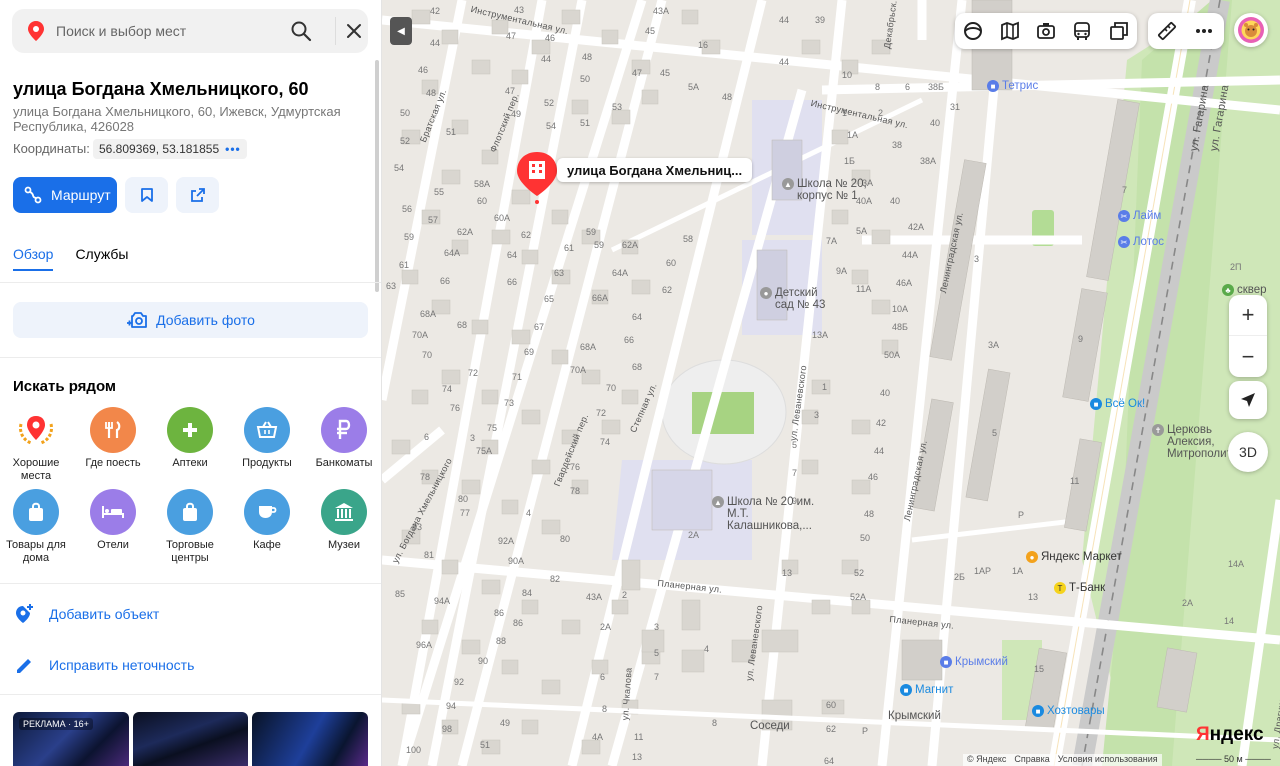 The image size is (1280, 766). Describe the element at coordinates (904, 283) in the screenshot. I see `house-number: 46А` at that location.